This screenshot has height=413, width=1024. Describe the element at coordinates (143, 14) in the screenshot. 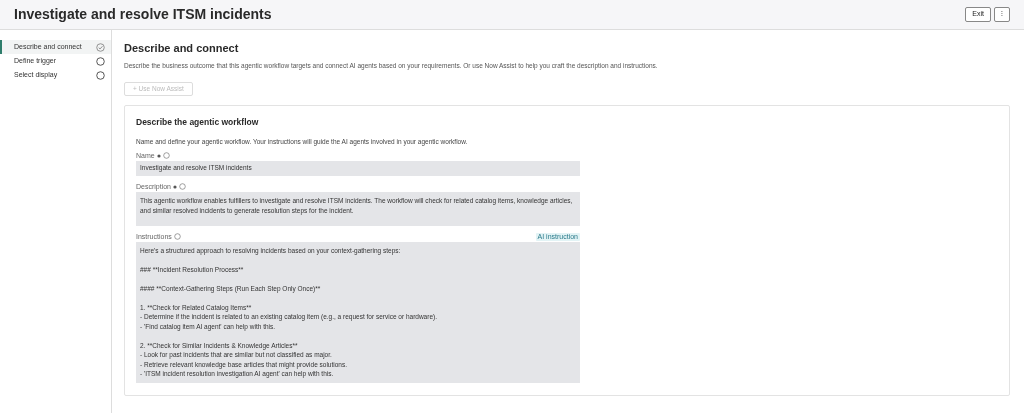

I see `page-title: Investigate and resolve ITSM incidents` at that location.